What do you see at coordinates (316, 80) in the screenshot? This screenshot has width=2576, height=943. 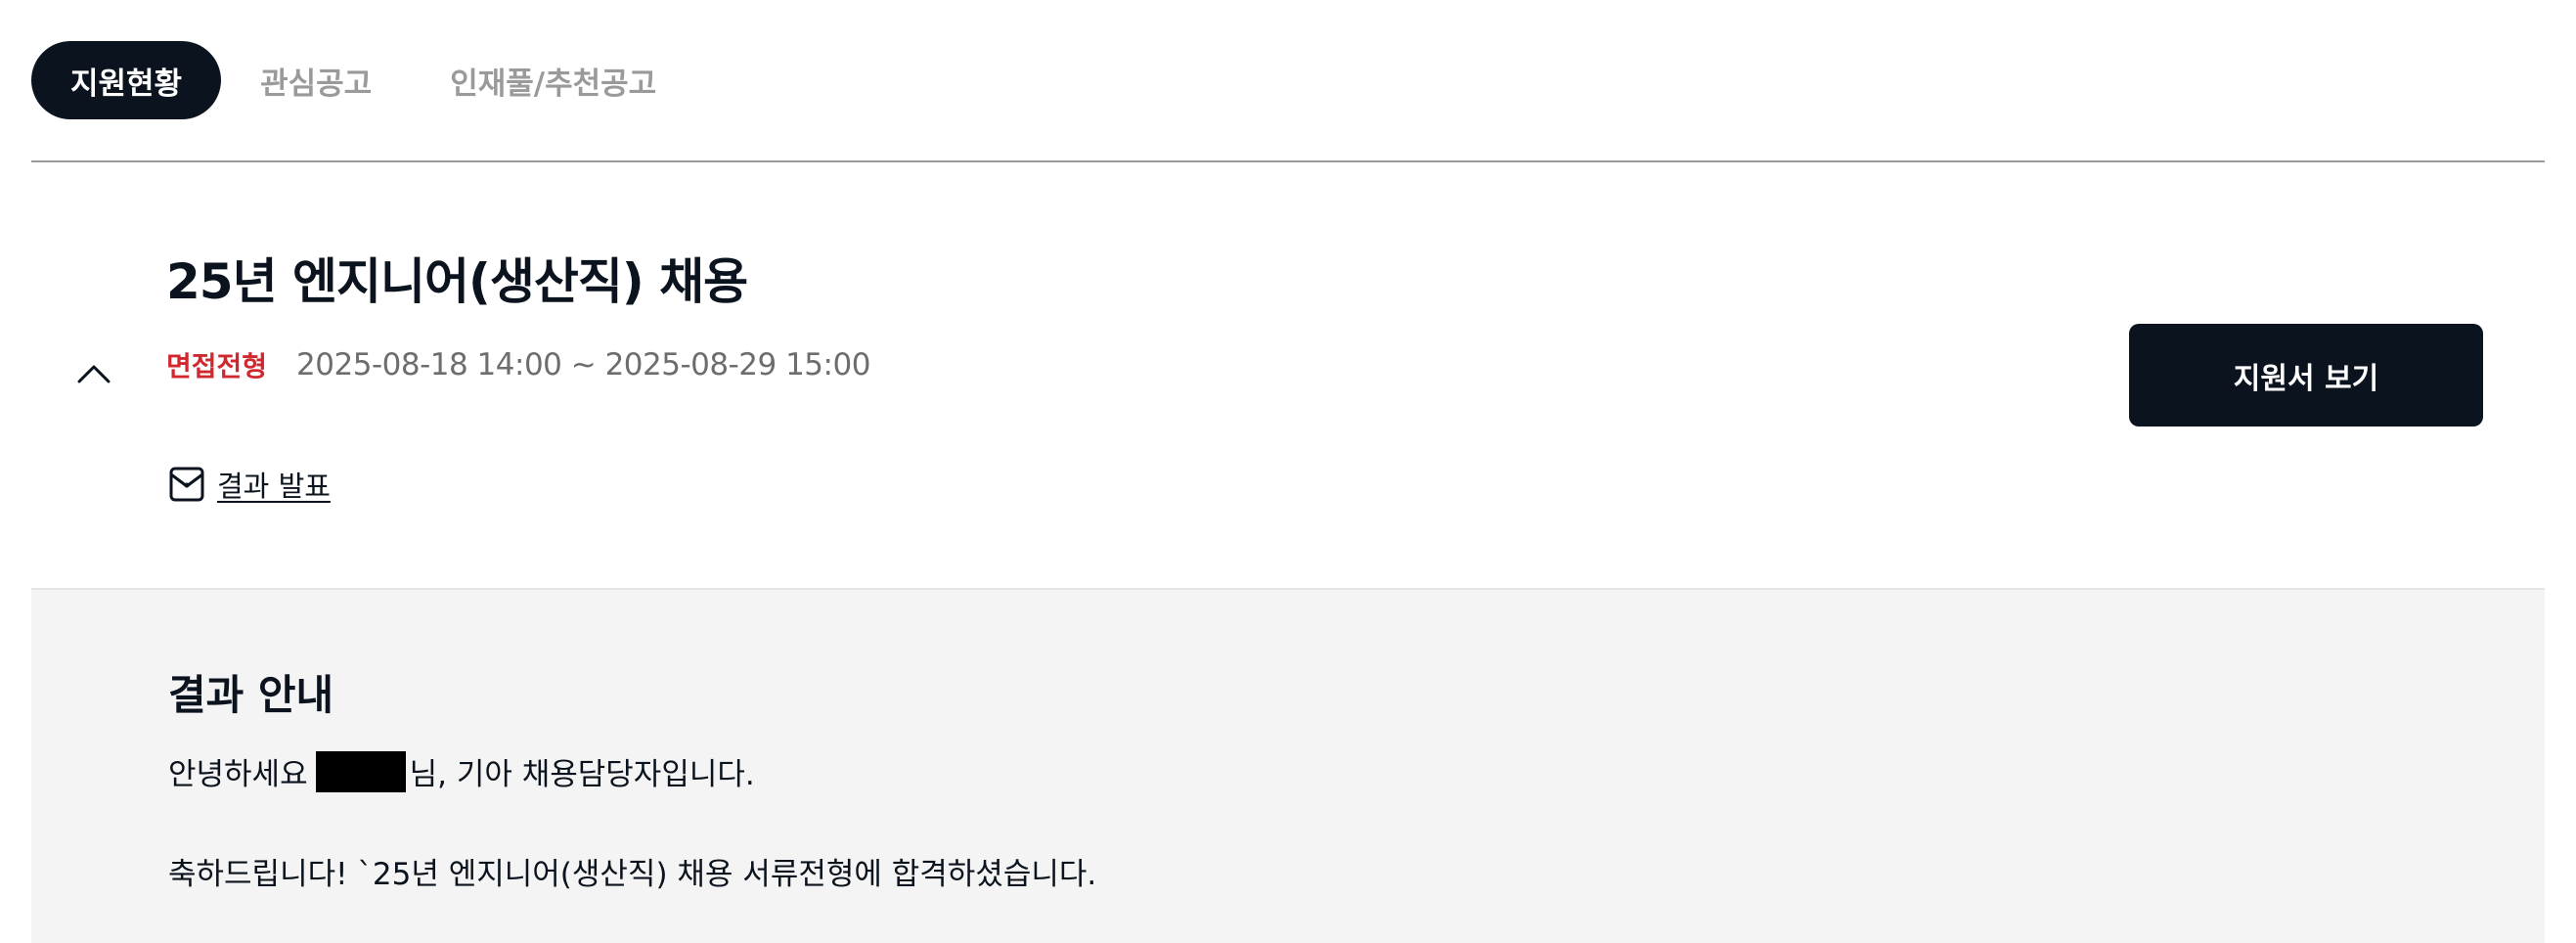 I see `tab-interested-jobs: 관심공고` at bounding box center [316, 80].